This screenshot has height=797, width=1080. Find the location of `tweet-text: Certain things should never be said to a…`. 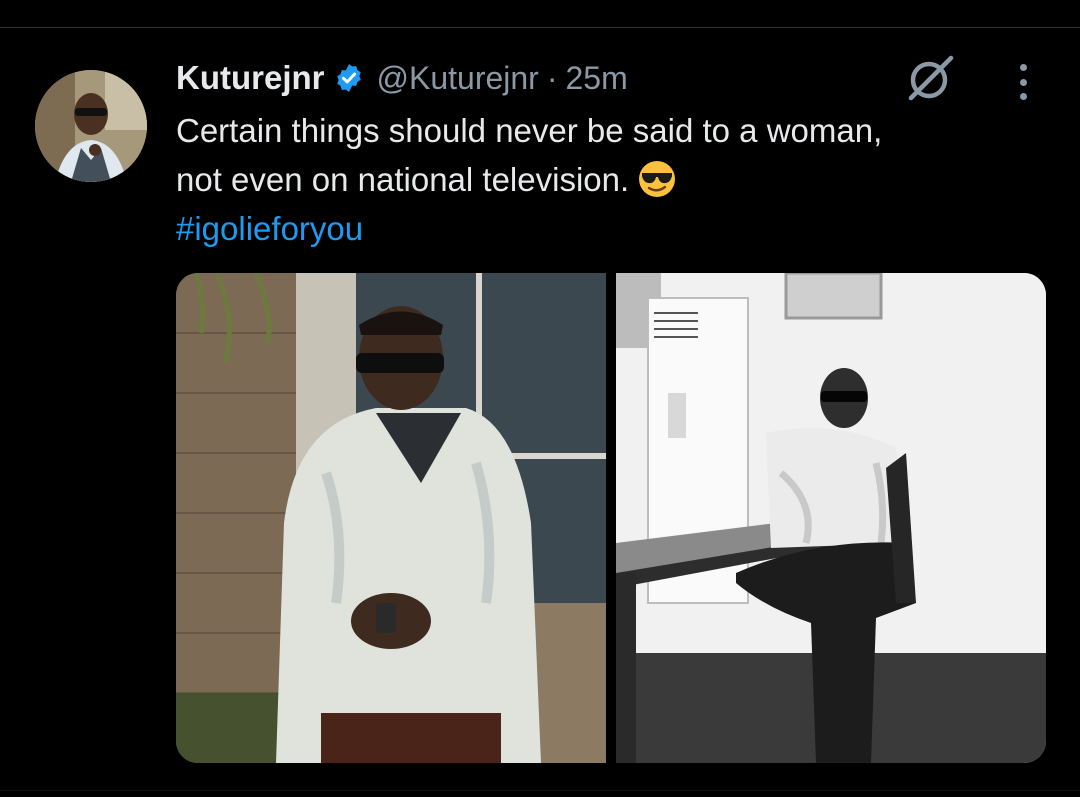

tweet-text: Certain things should never be said to a… is located at coordinates (606, 179).